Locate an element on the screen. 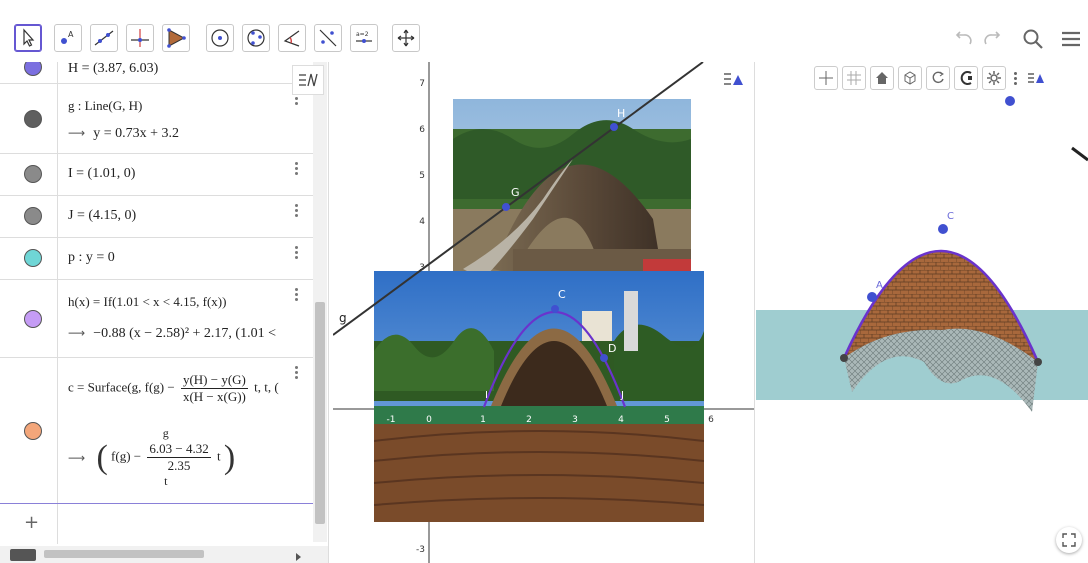  circle-tool-button is located at coordinates (220, 38).